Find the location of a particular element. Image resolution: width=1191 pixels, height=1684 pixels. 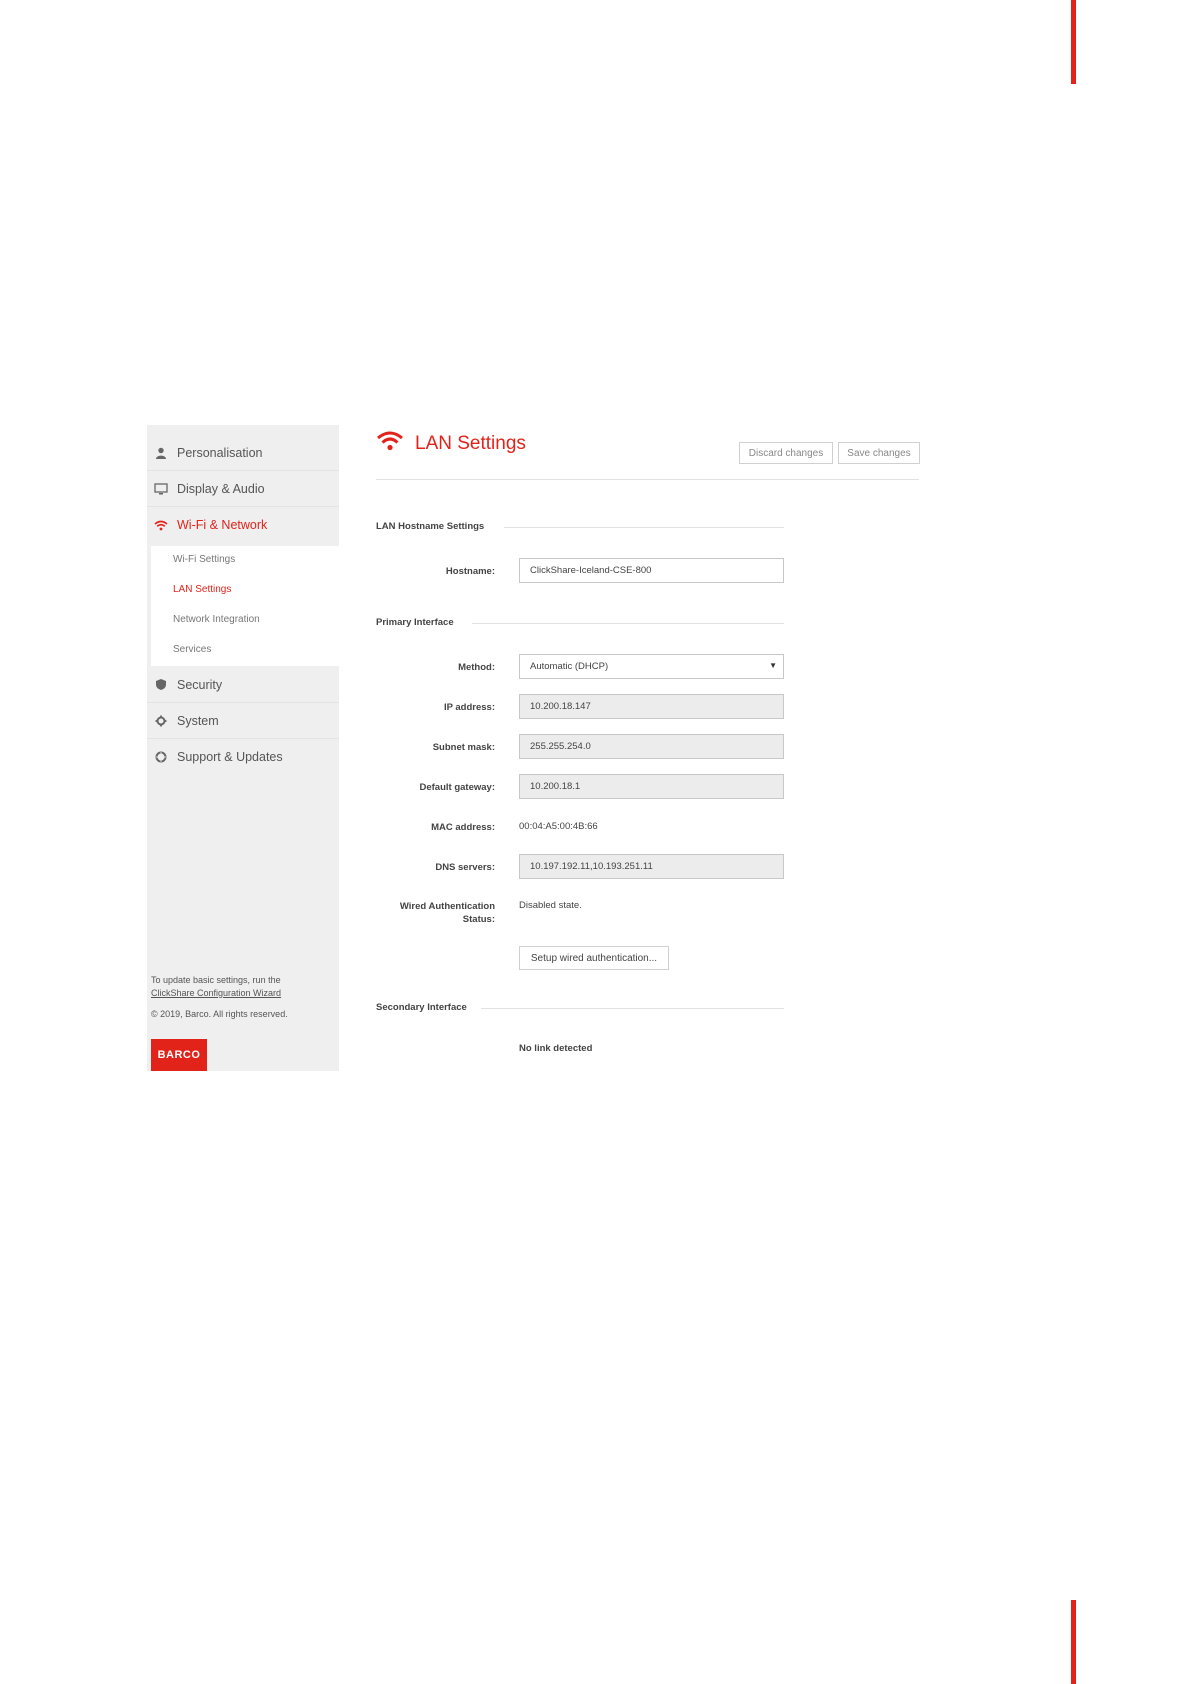

barco-logo-text: BARCO is located at coordinates (179, 1055).